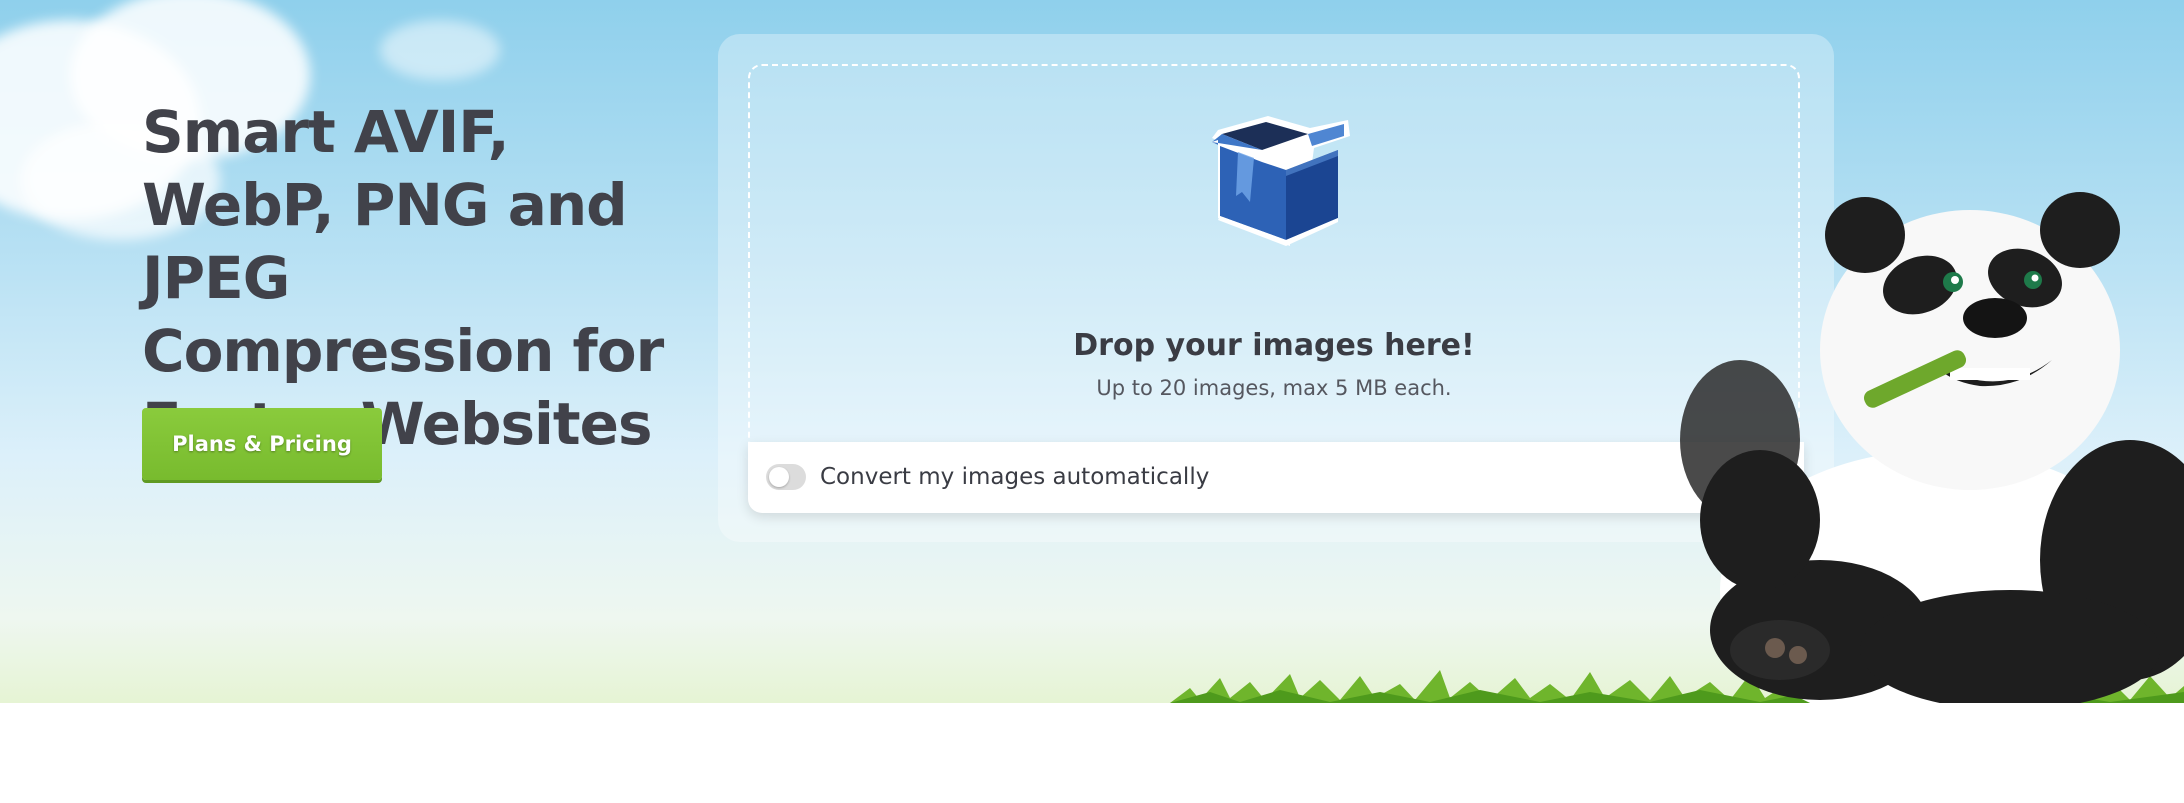 Image resolution: width=2184 pixels, height=803 pixels. What do you see at coordinates (440, 50) in the screenshot?
I see `cloud` at bounding box center [440, 50].